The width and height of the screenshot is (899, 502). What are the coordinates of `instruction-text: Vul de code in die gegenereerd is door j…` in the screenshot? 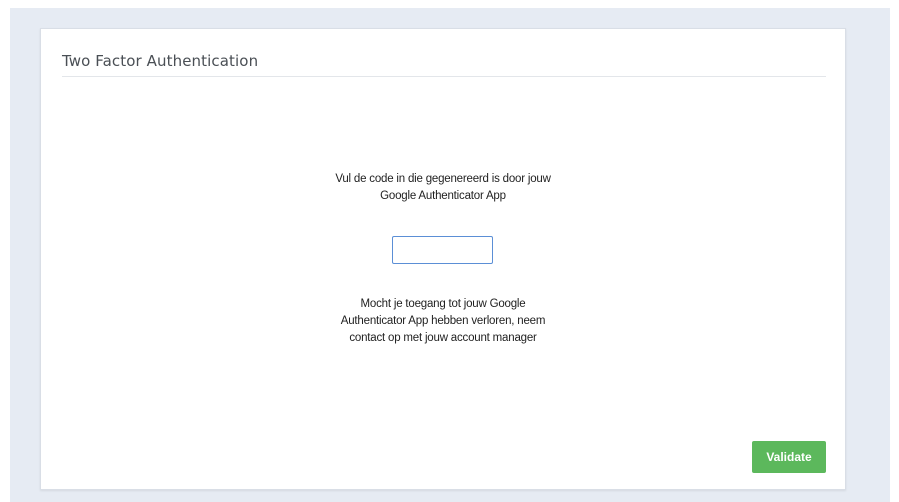 It's located at (443, 188).